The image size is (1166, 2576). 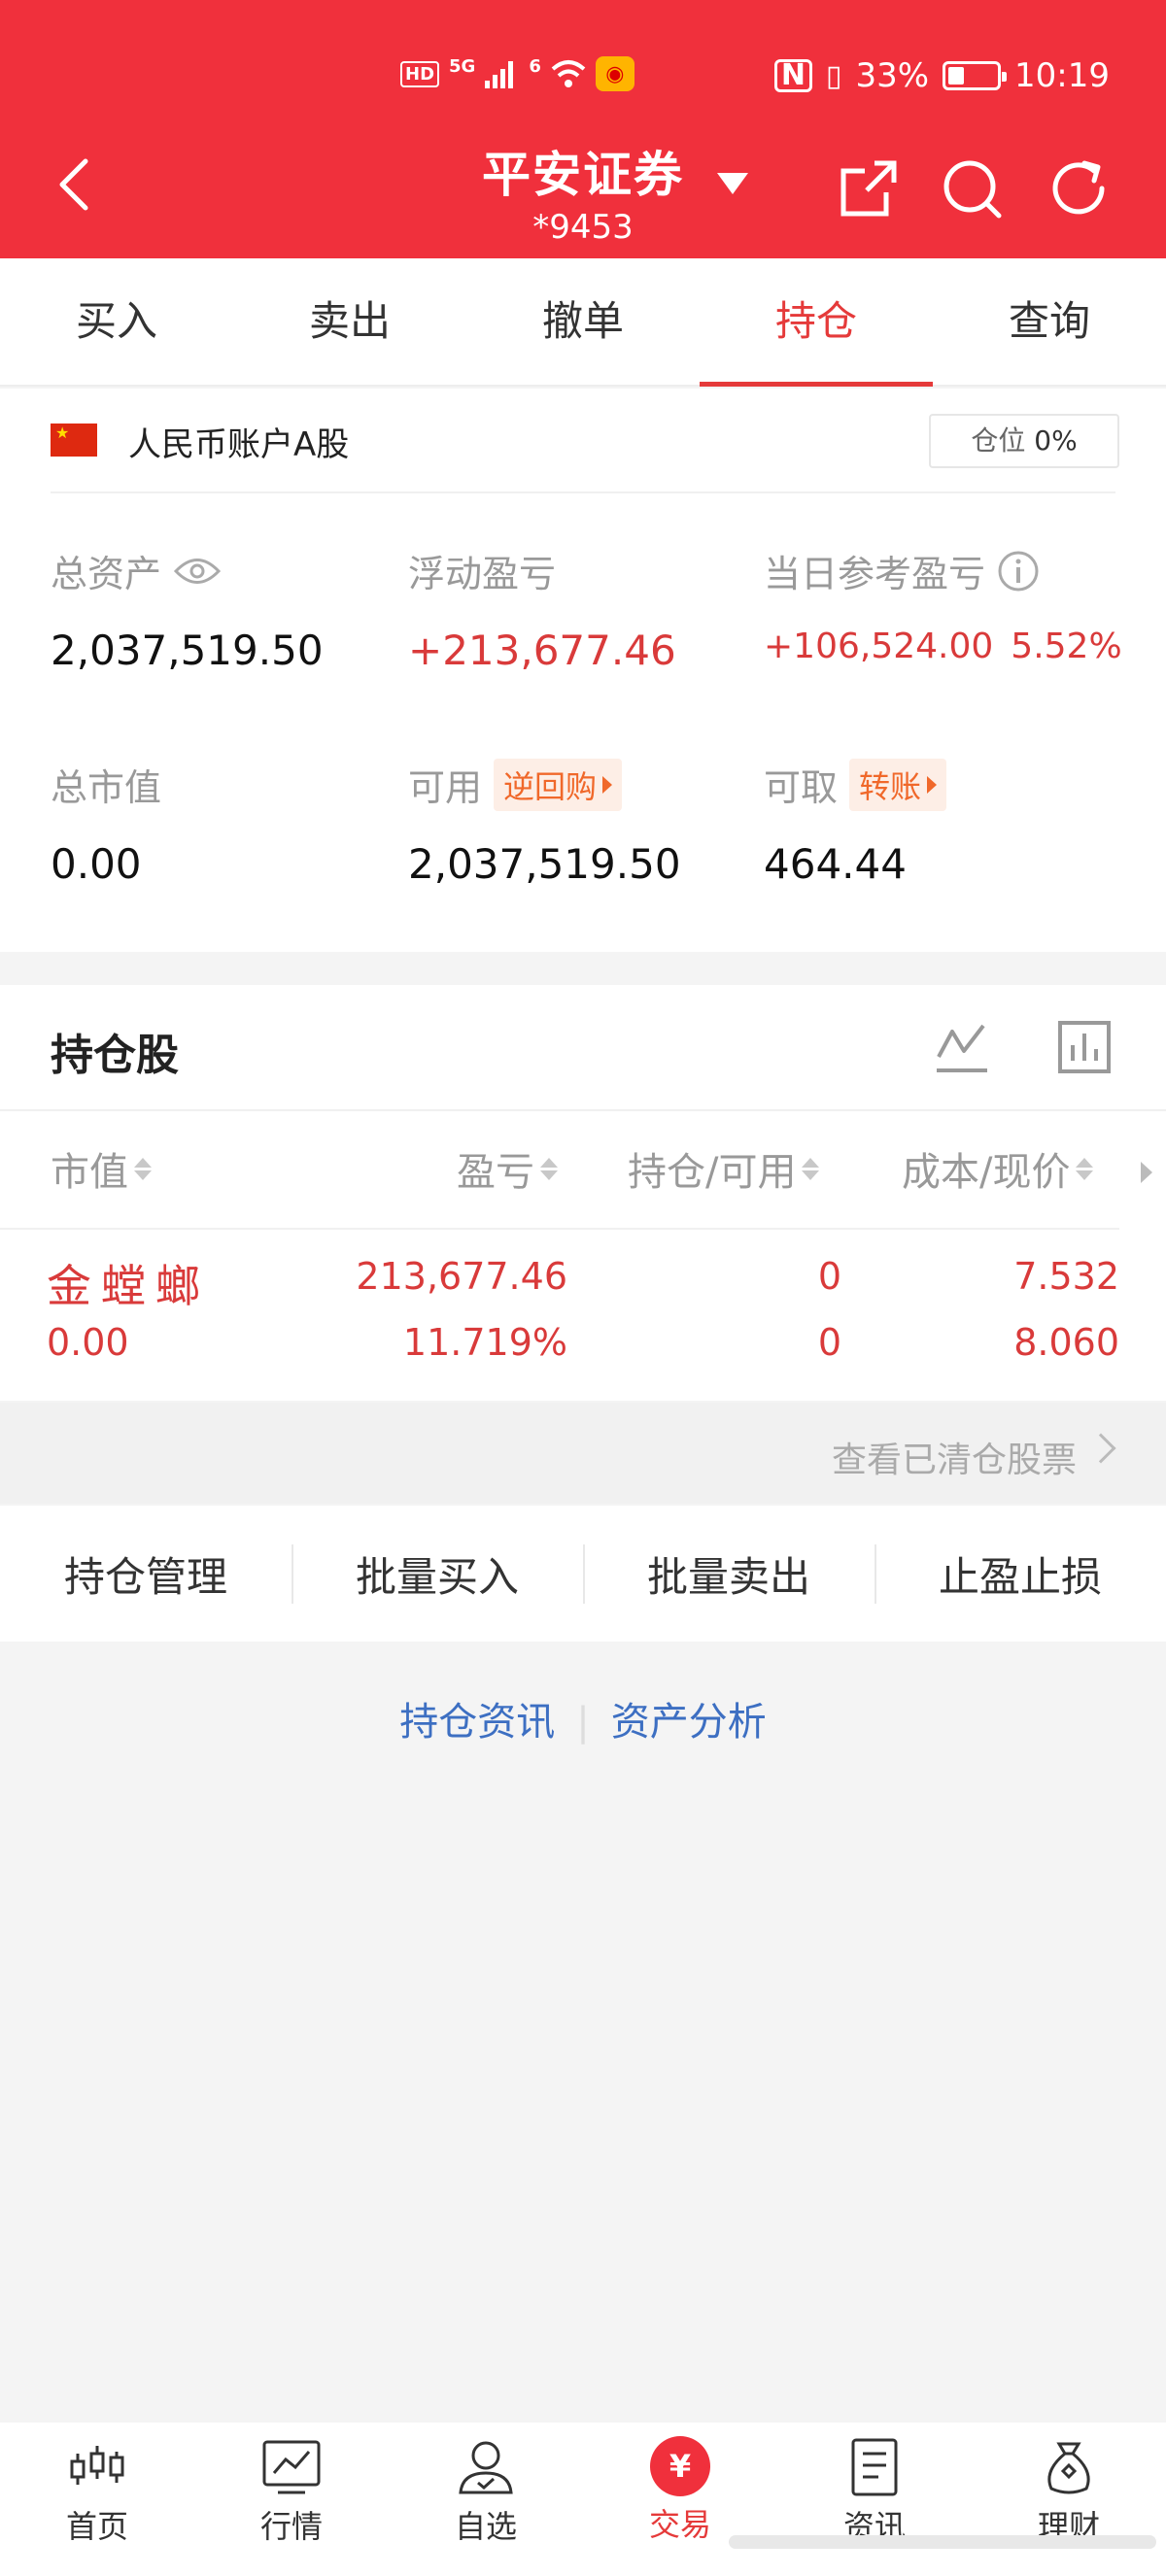 I want to click on holdings-news-link: 持仓资讯, so click(x=477, y=1722).